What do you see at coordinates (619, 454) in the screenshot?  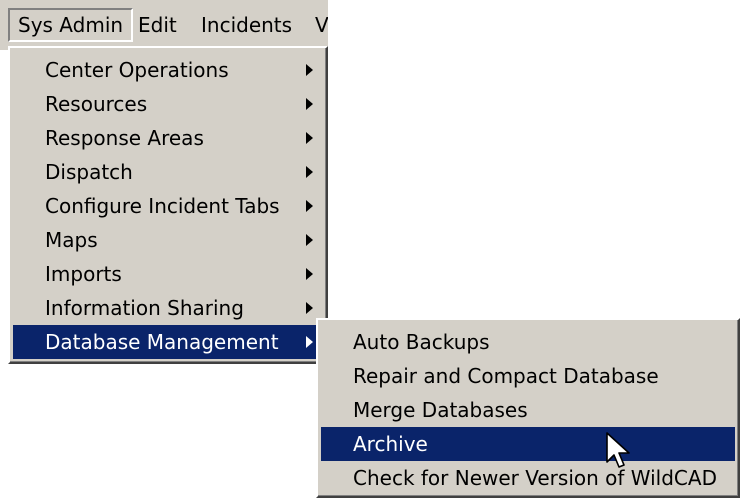 I see `arrow-pointer-icon` at bounding box center [619, 454].